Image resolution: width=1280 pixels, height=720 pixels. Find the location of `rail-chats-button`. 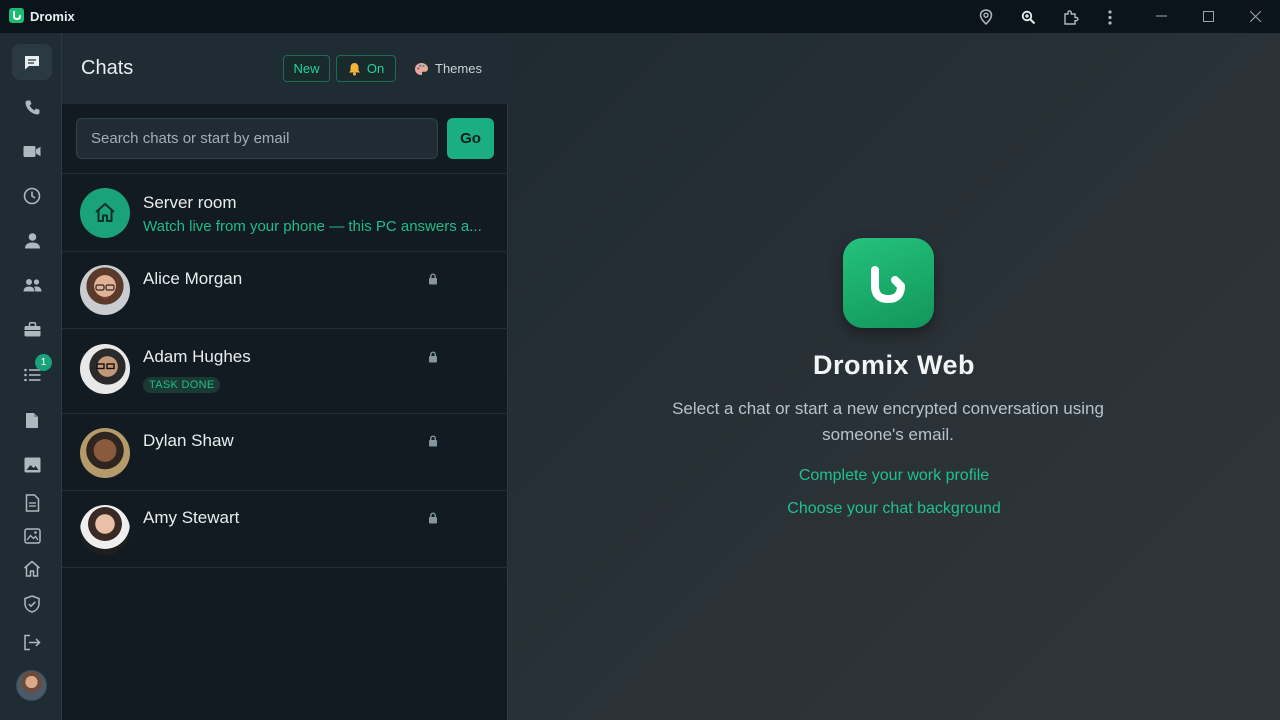

rail-chats-button is located at coordinates (32, 62).